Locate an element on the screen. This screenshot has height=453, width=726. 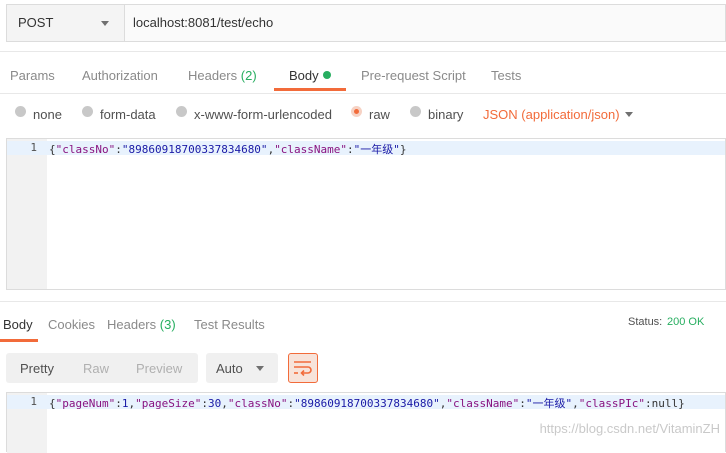
tab-headers-count: (2) is located at coordinates (248, 75).